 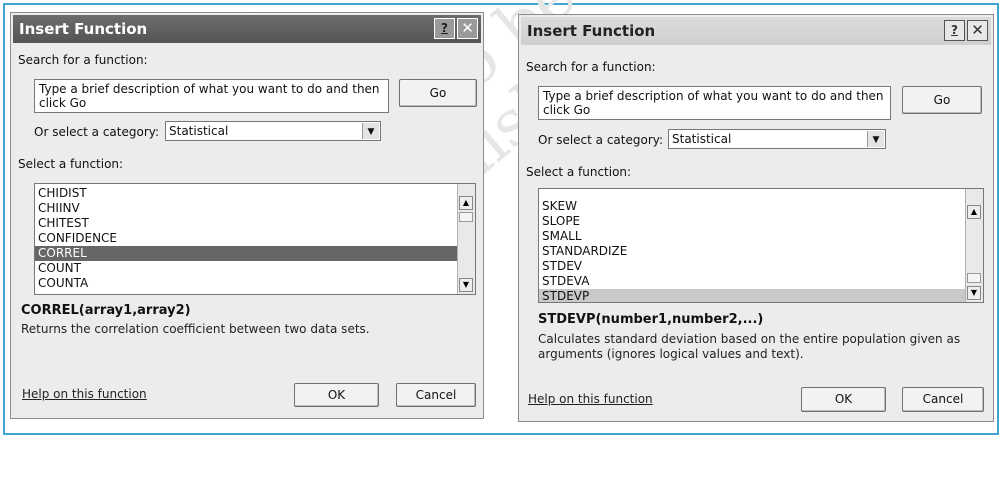 I want to click on list-item: STDEV, so click(x=761, y=266).